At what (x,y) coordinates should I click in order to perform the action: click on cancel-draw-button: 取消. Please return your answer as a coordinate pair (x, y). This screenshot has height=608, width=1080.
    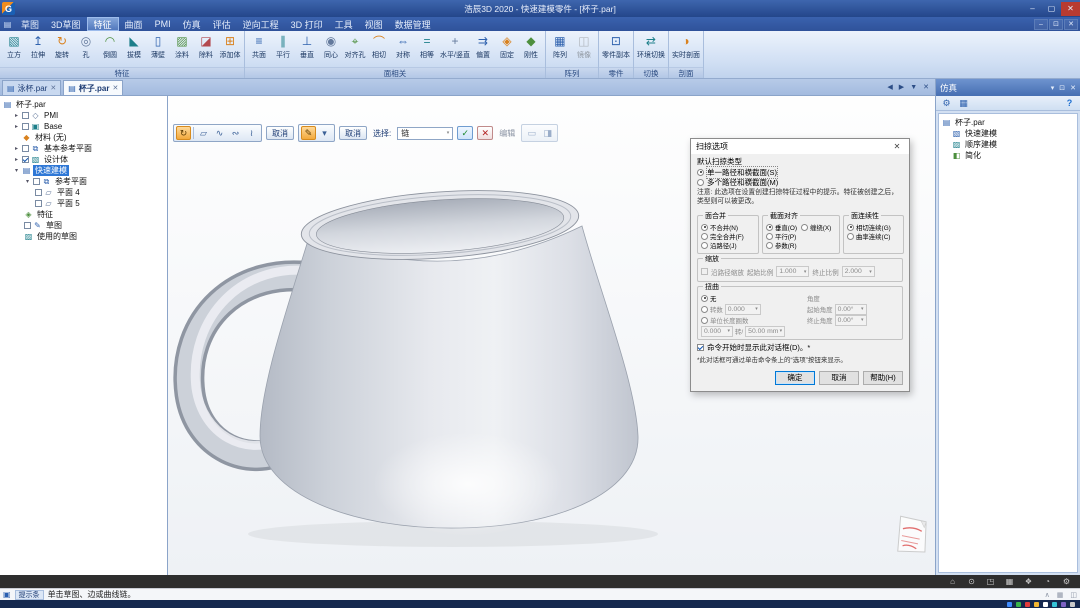
    Looking at the image, I should click on (353, 133).